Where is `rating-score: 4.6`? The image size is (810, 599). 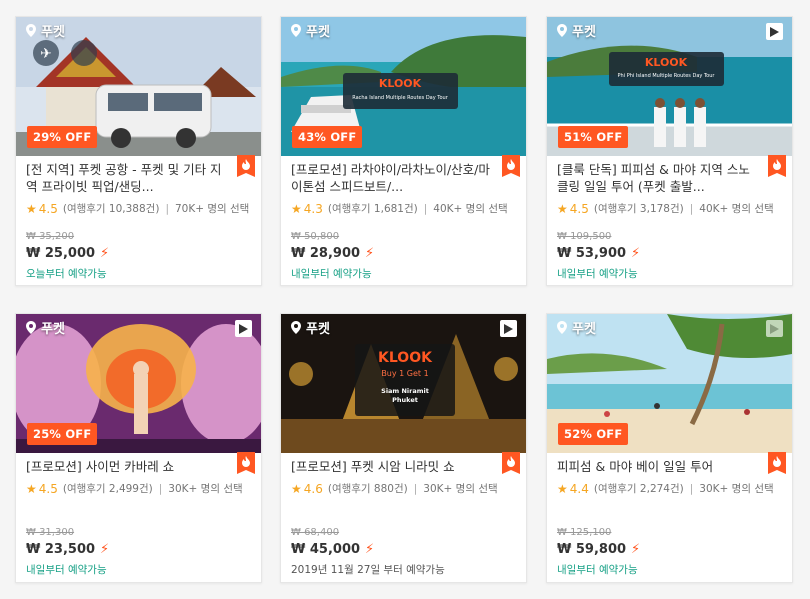 rating-score: 4.6 is located at coordinates (313, 488).